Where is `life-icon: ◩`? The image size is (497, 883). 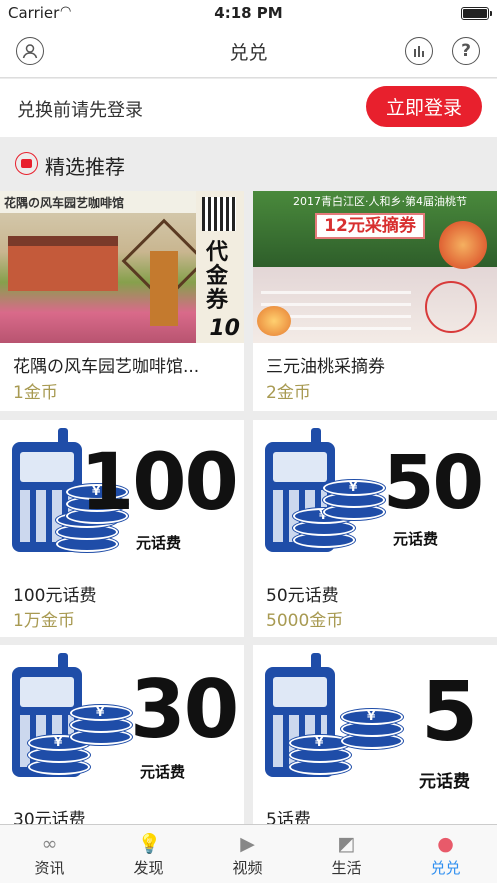 life-icon: ◩ is located at coordinates (346, 844).